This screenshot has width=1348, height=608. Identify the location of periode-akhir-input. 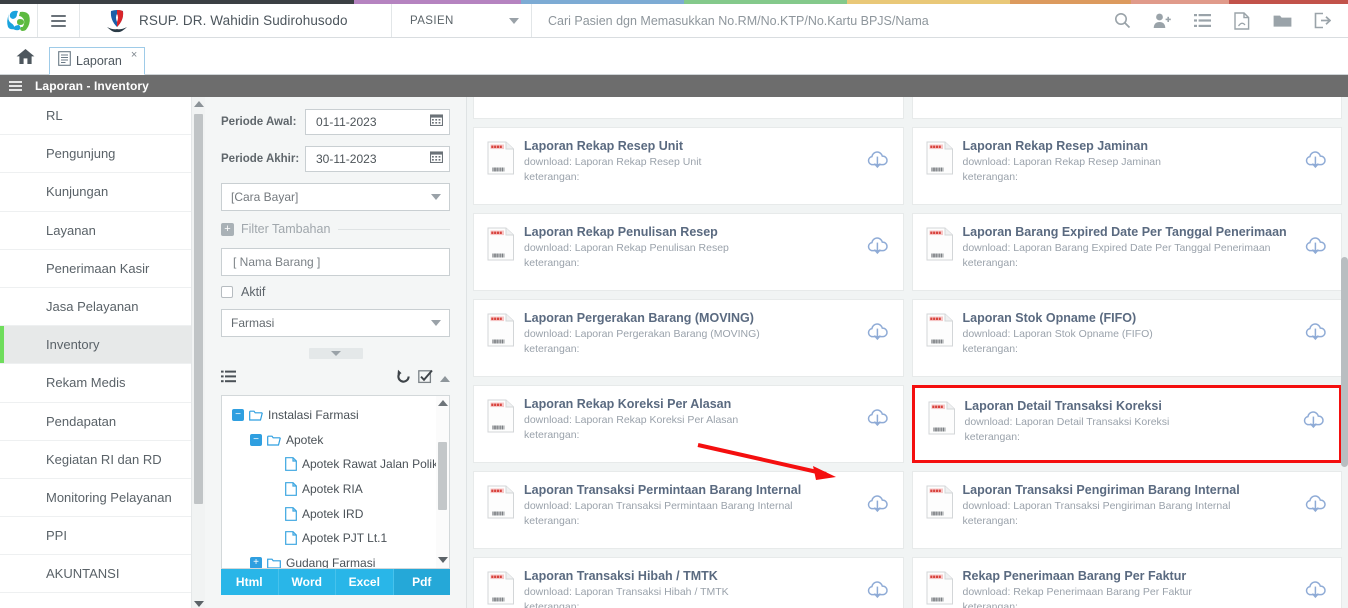
(372, 159).